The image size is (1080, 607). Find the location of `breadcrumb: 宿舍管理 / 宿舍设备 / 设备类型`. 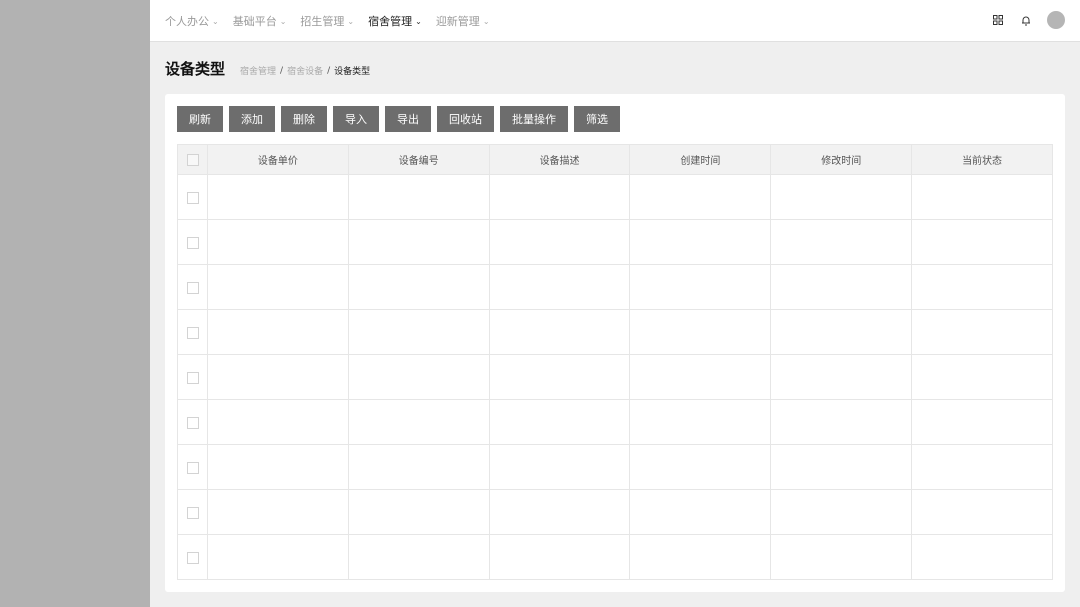

breadcrumb: 宿舍管理 / 宿舍设备 / 设备类型 is located at coordinates (305, 71).